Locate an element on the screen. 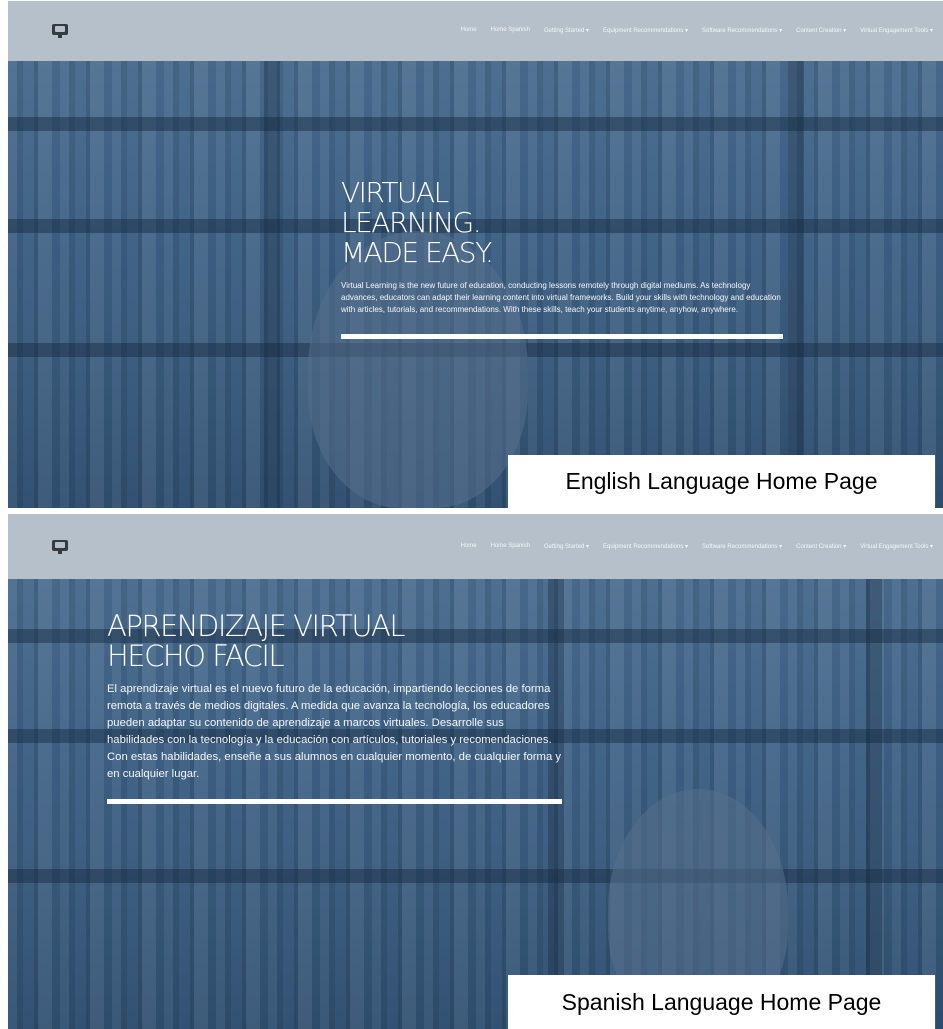 Image resolution: width=943 pixels, height=1029 pixels. caption-english: English Language Home Page is located at coordinates (721, 481).